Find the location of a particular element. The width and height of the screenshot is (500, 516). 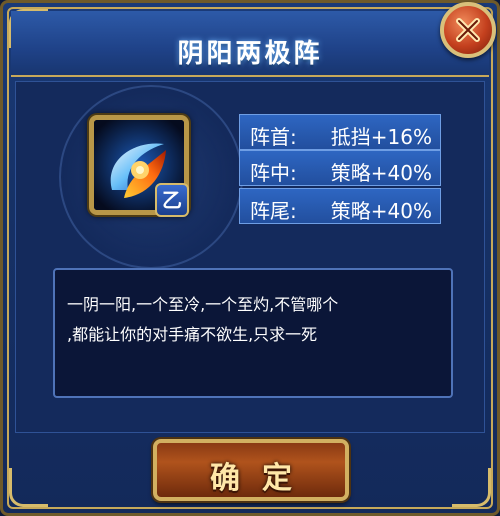

ornament-corner-bottom-right is located at coordinates (471, 487).